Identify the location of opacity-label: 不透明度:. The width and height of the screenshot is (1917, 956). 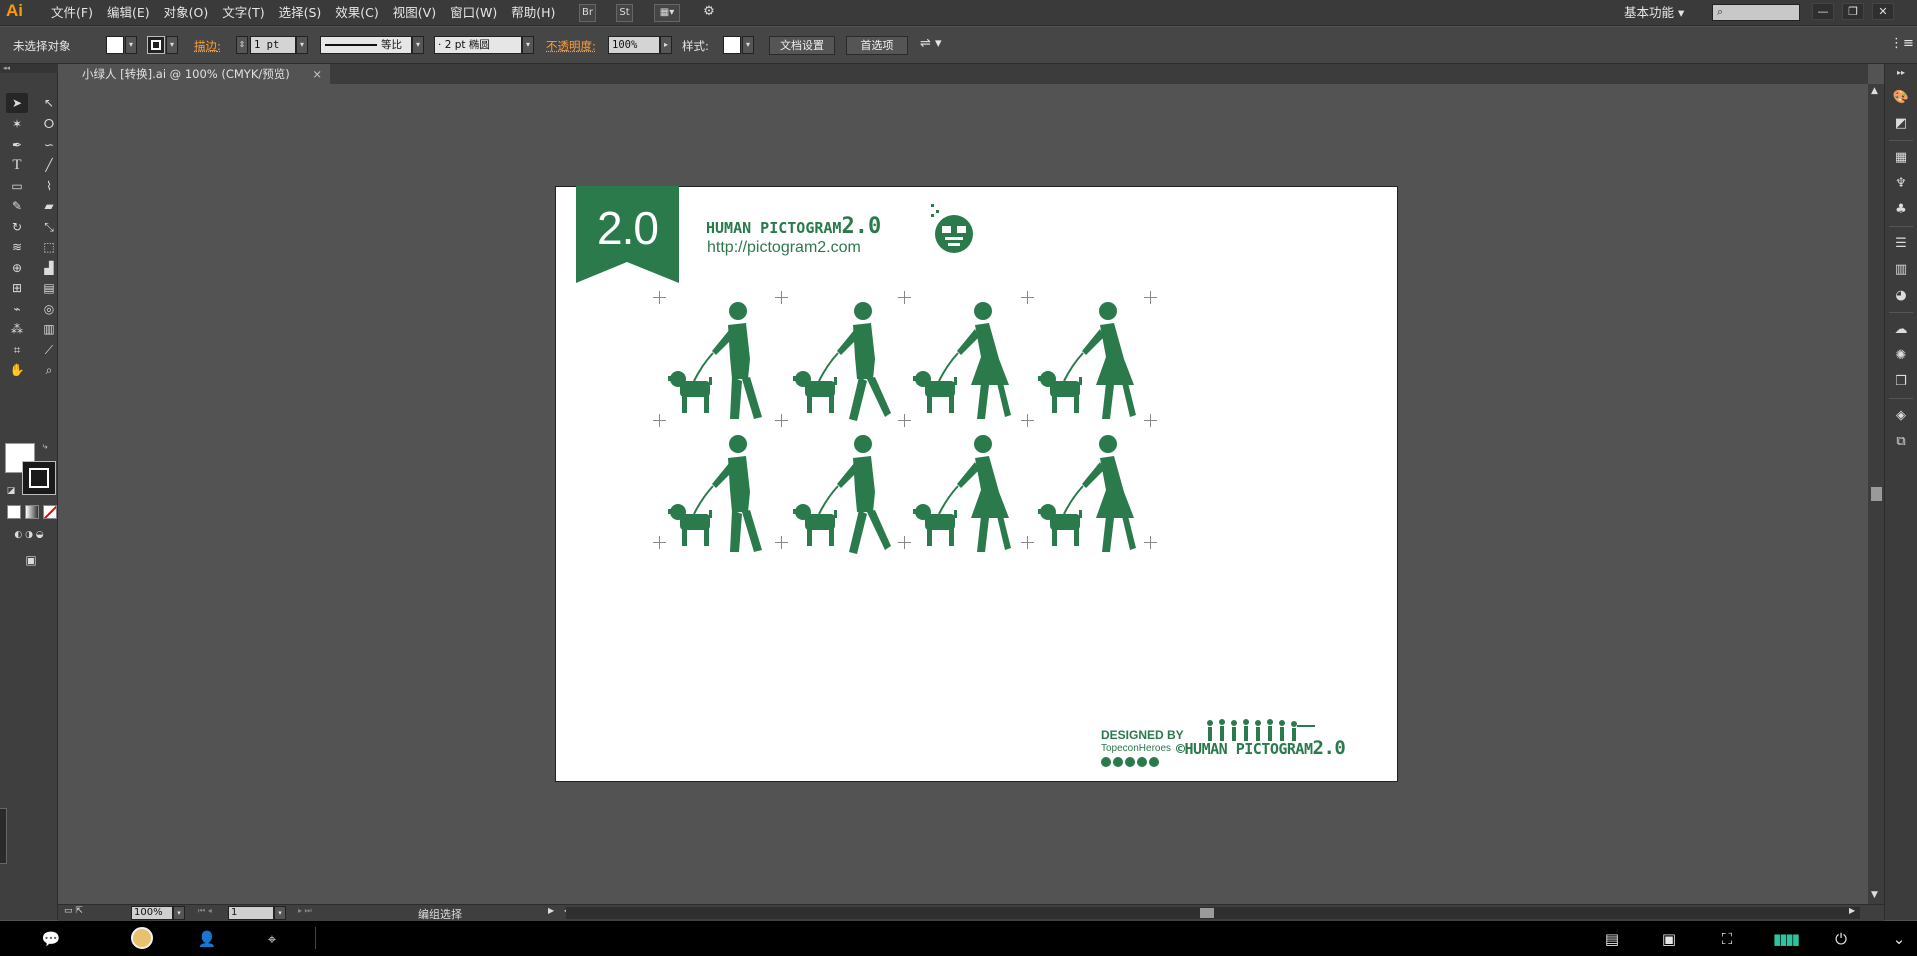
(571, 46).